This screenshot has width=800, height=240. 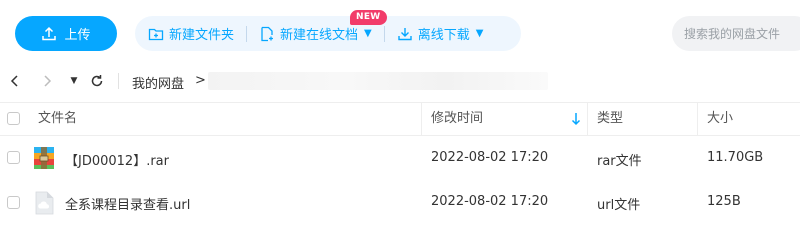 What do you see at coordinates (156, 34) in the screenshot?
I see `new-folder-icon` at bounding box center [156, 34].